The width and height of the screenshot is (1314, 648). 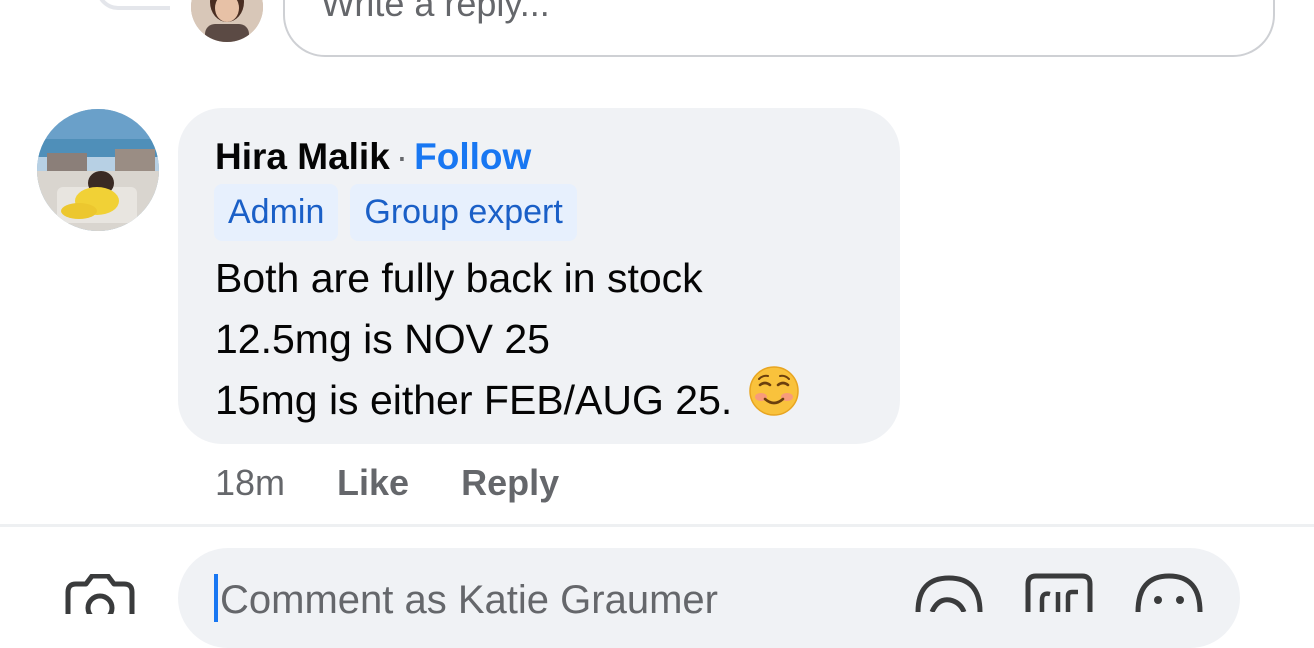 I want to click on like-button: Like, so click(x=373, y=483).